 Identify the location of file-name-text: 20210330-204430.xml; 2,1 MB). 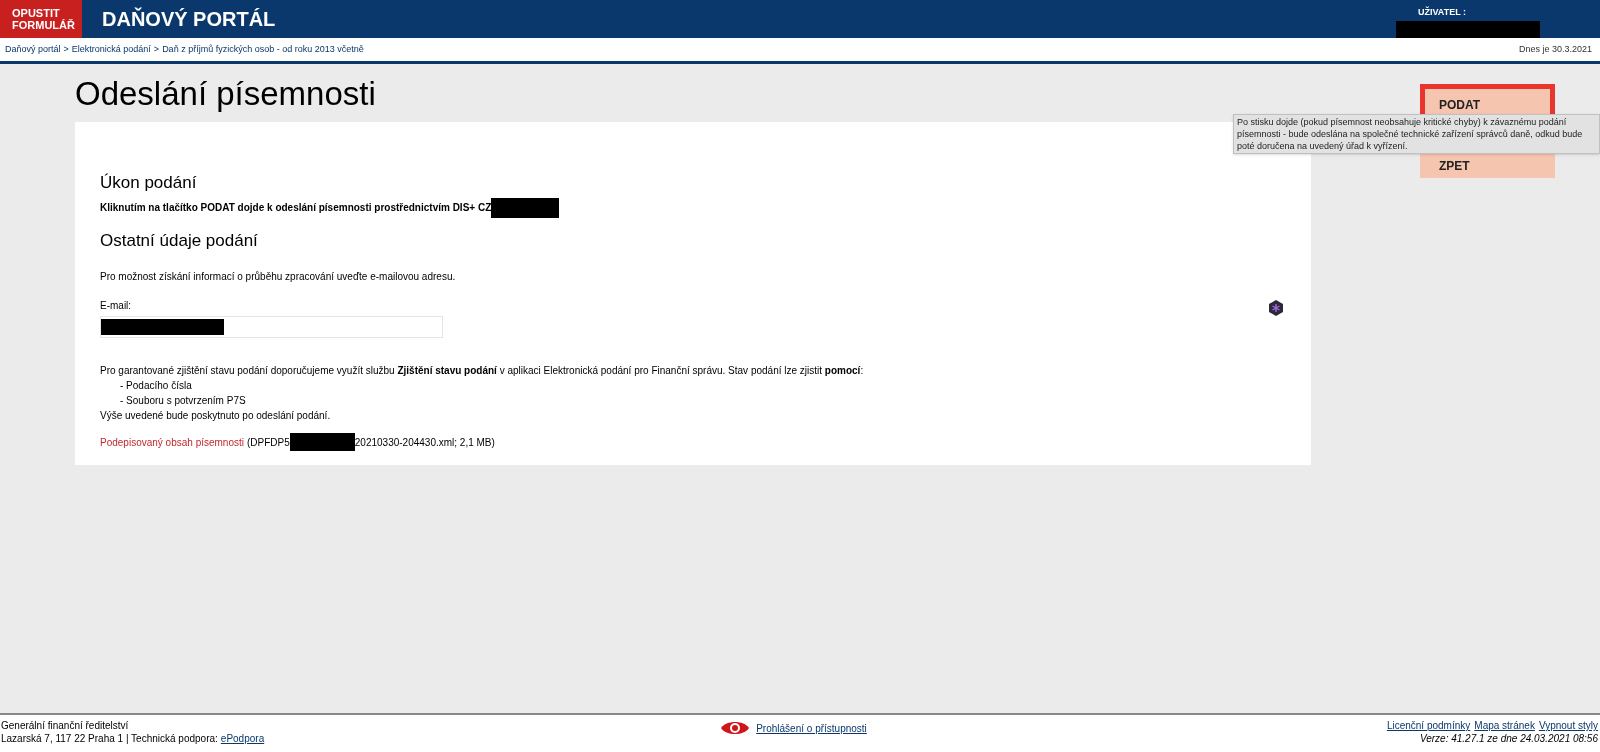
(424, 442).